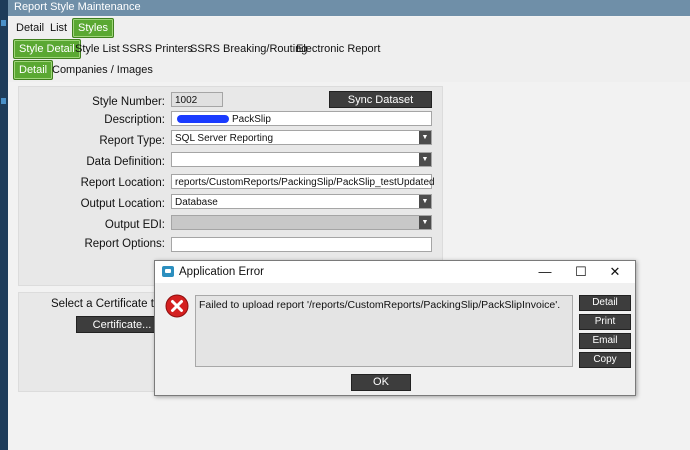  What do you see at coordinates (605, 322) in the screenshot?
I see `print-button: Print` at bounding box center [605, 322].